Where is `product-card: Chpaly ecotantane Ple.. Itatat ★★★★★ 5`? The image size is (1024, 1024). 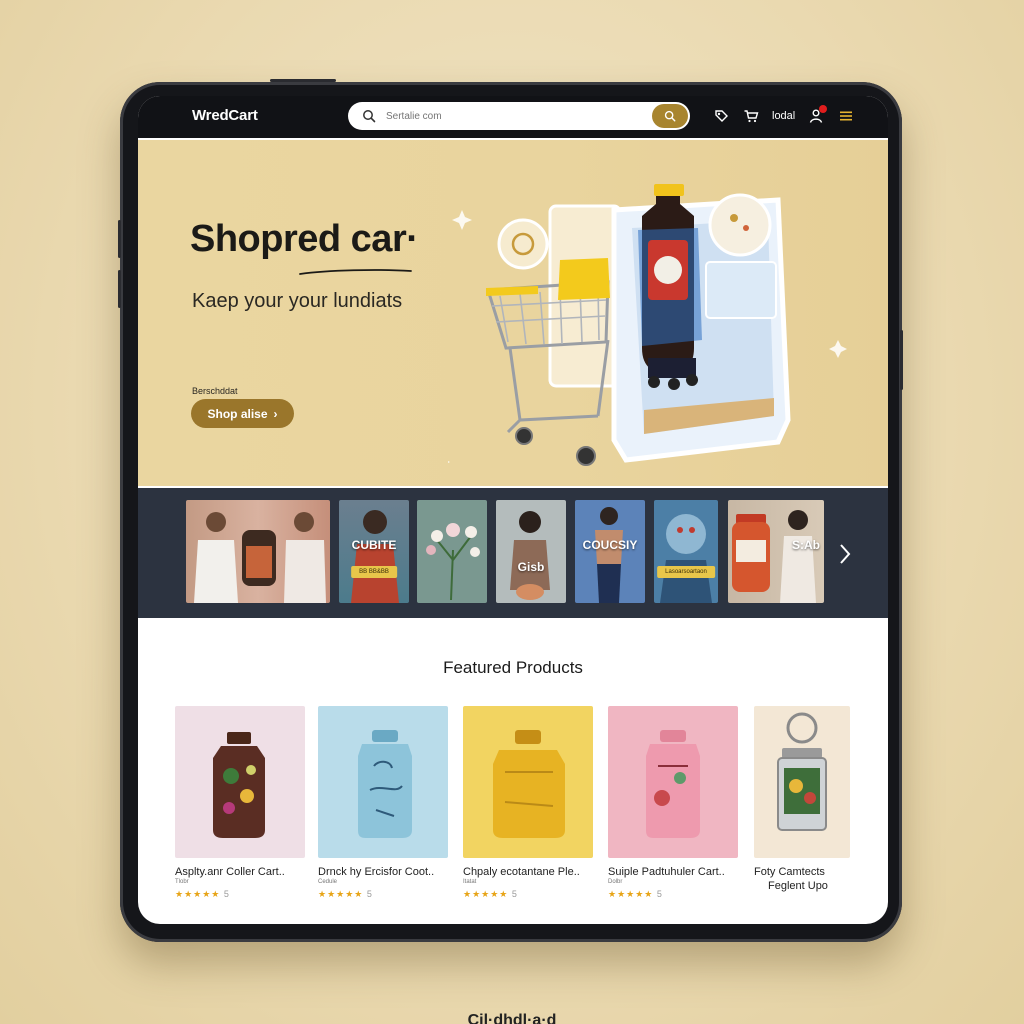 product-card: Chpaly ecotantane Ple.. Itatat ★★★★★ 5 is located at coordinates (528, 803).